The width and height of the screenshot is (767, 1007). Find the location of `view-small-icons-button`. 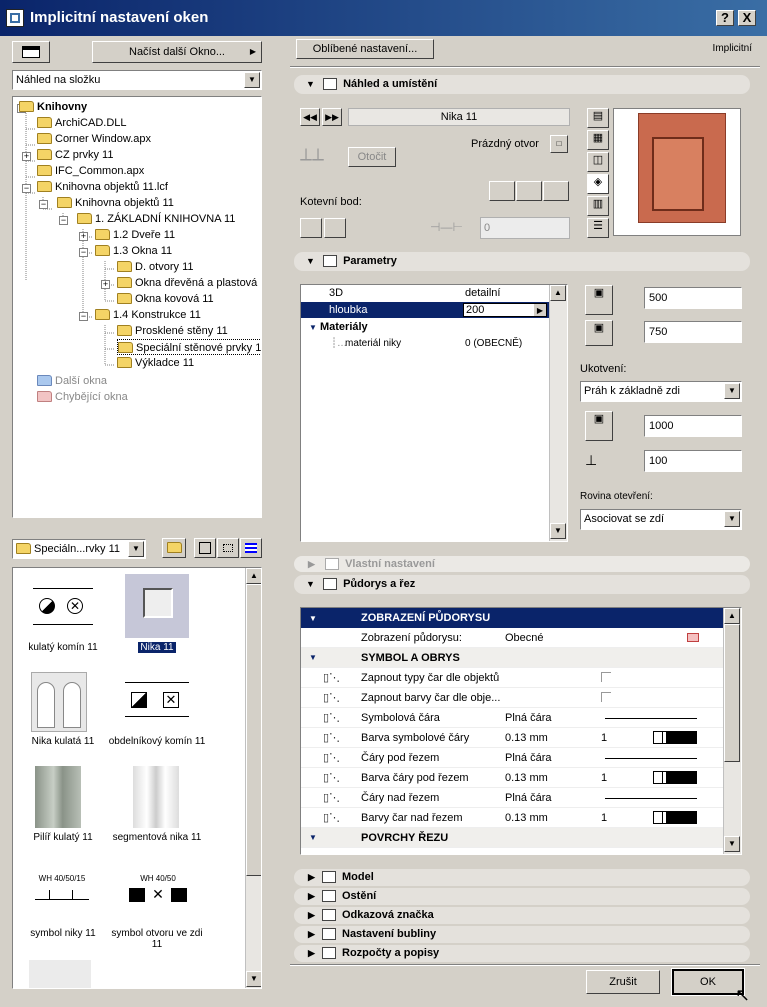

view-small-icons-button is located at coordinates (228, 548).